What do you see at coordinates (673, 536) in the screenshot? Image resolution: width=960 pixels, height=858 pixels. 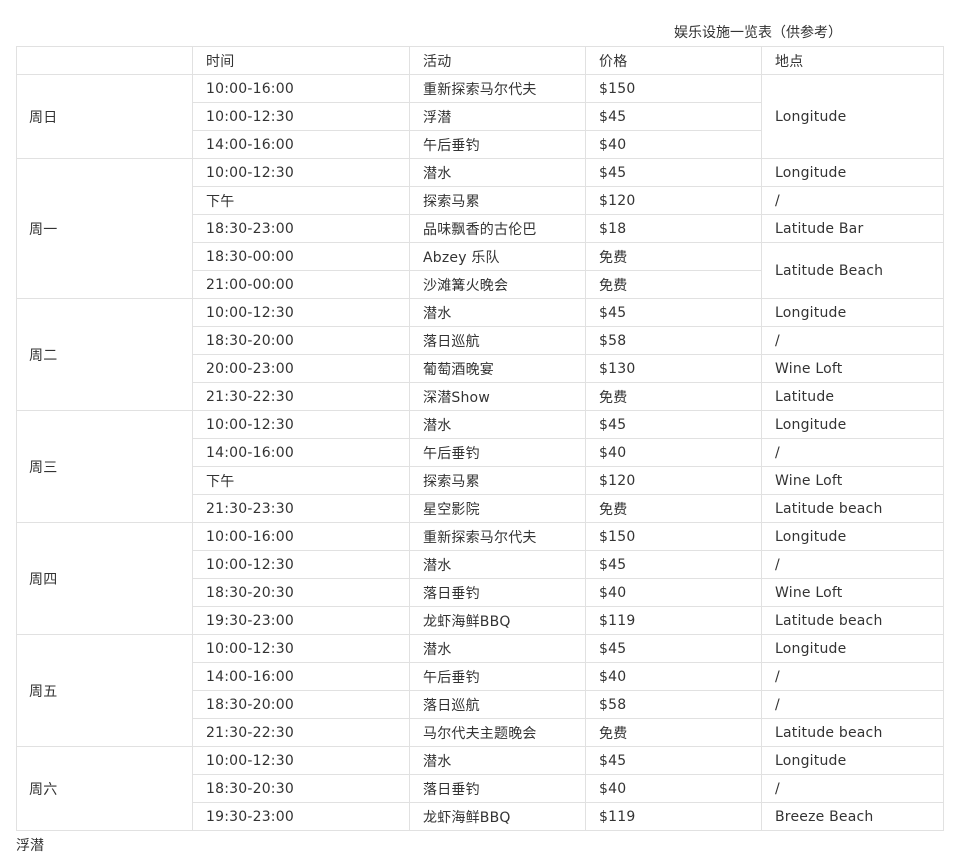 I see `price-cell: $150` at bounding box center [673, 536].